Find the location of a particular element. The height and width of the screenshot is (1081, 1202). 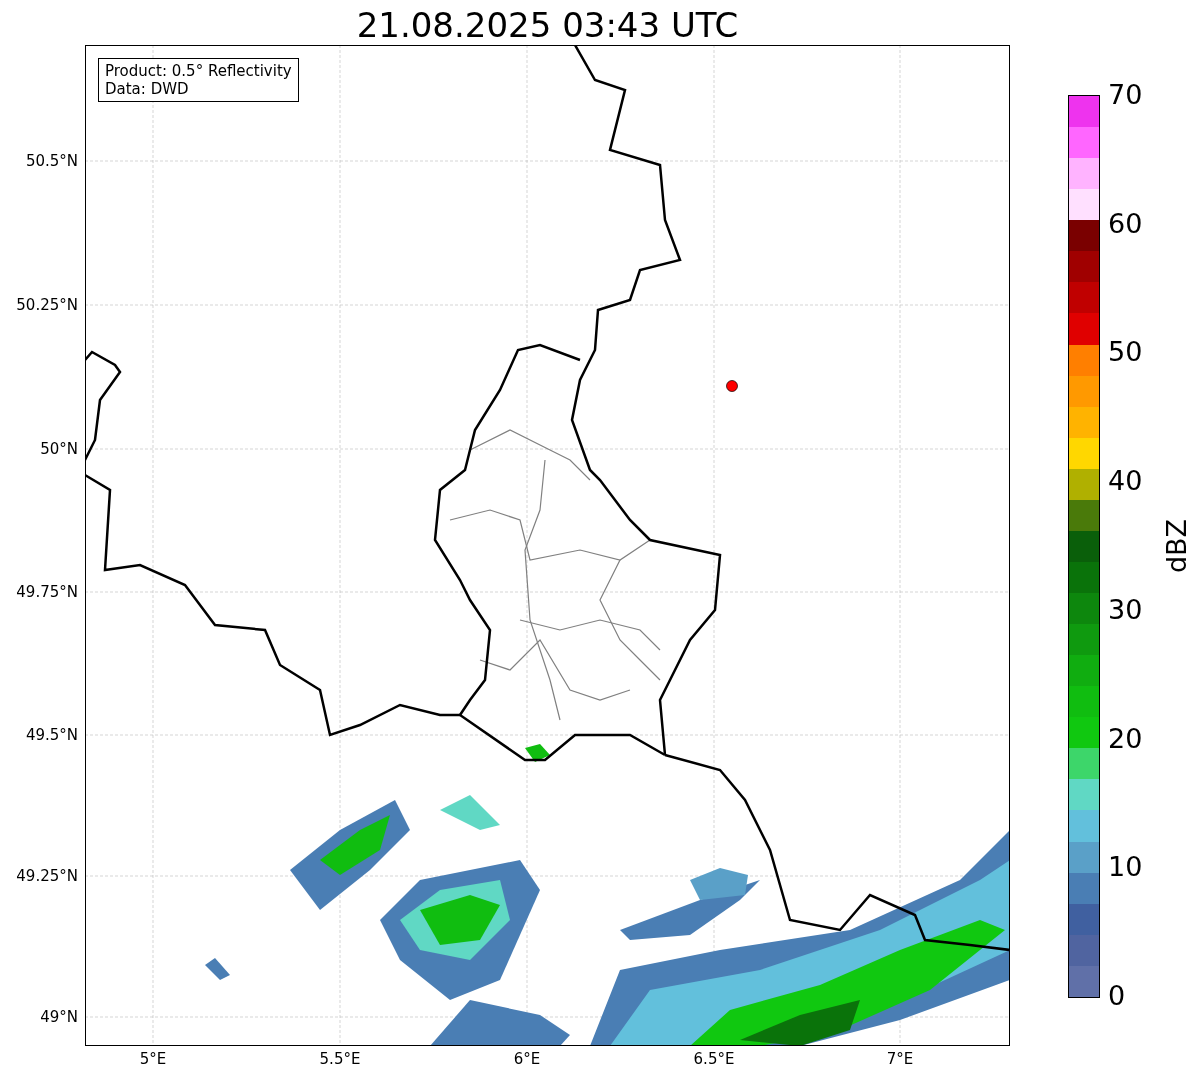

colorbar-tick-label: 0 is located at coordinates (1117, 996).